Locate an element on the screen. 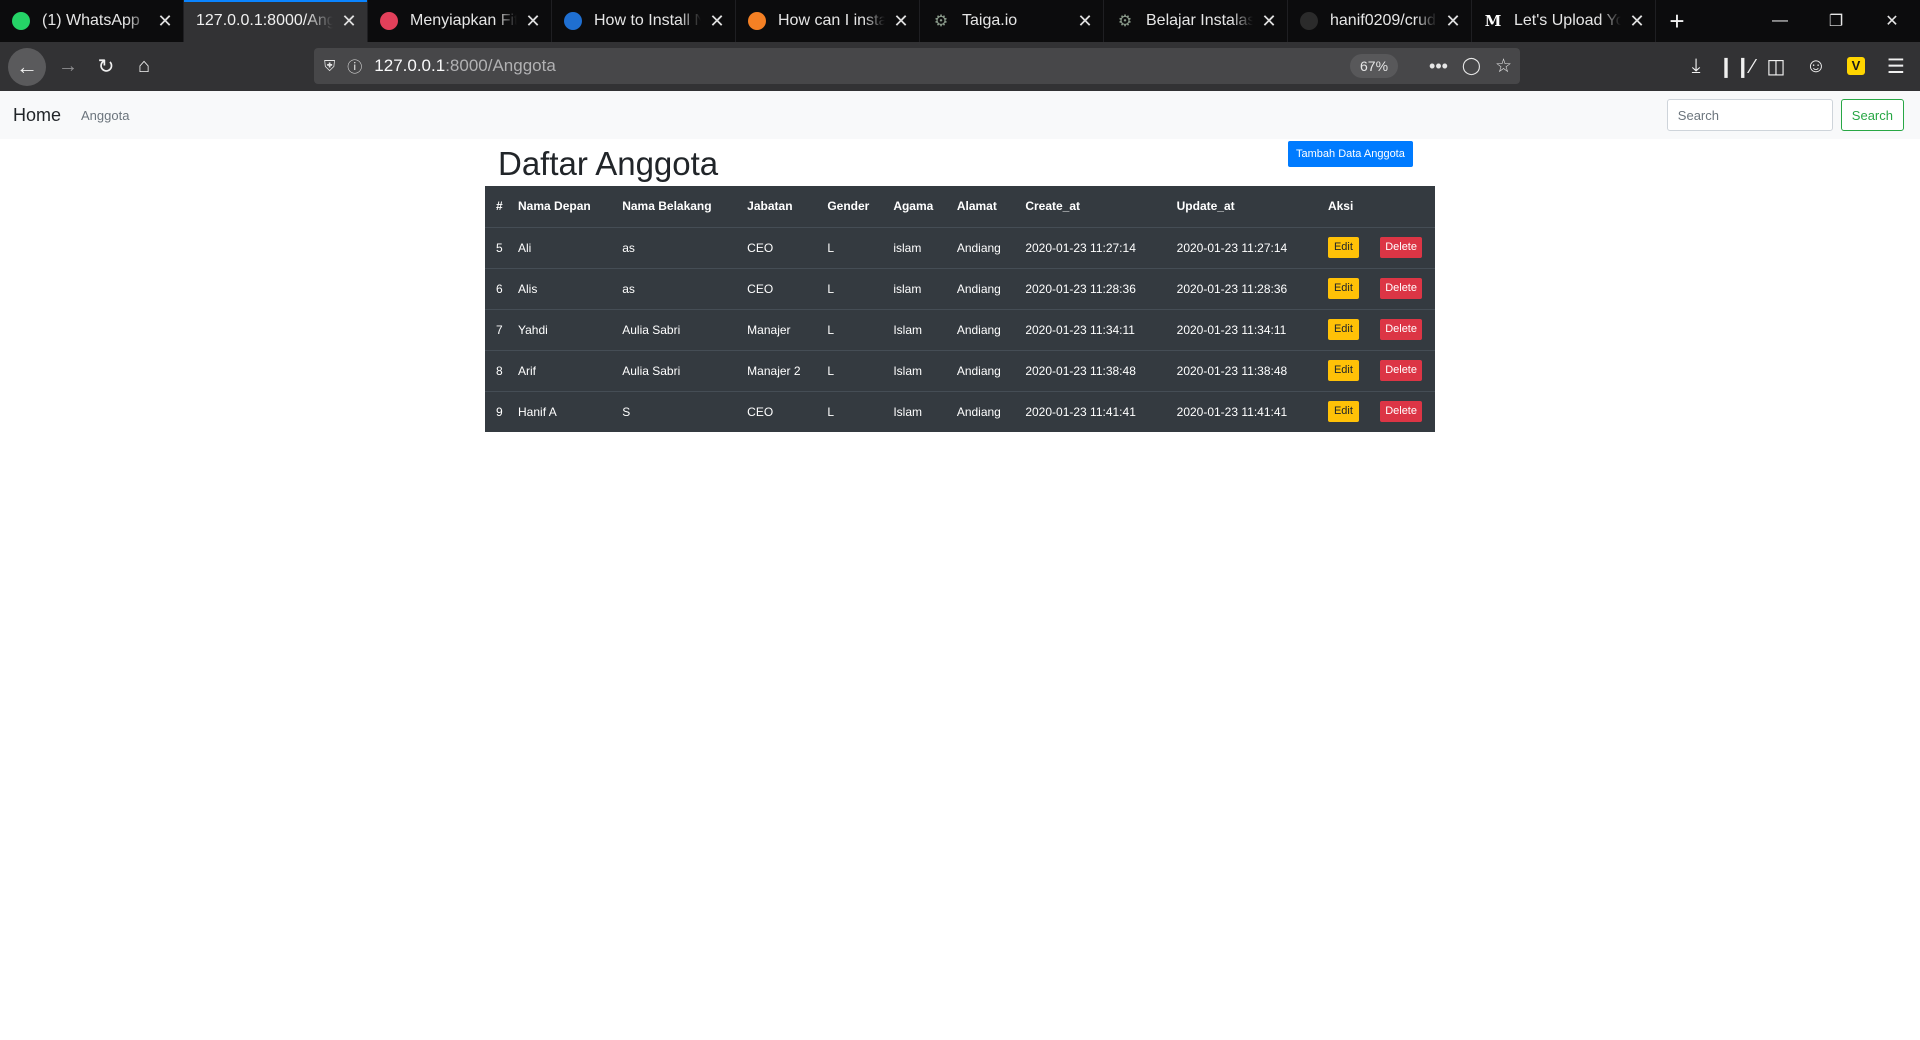 This screenshot has width=1920, height=1040. search-input is located at coordinates (1749, 115).